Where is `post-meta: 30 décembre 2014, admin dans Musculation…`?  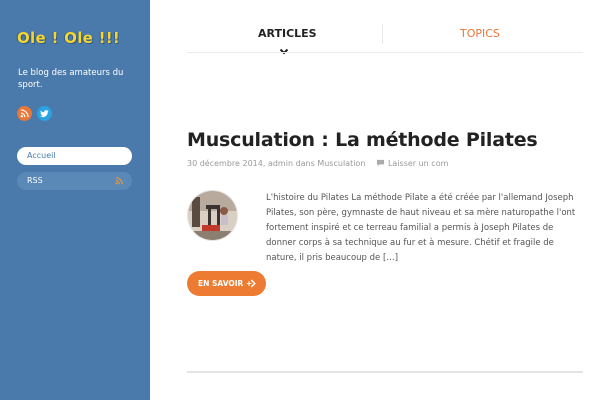 post-meta: 30 décembre 2014, admin dans Musculation… is located at coordinates (317, 163).